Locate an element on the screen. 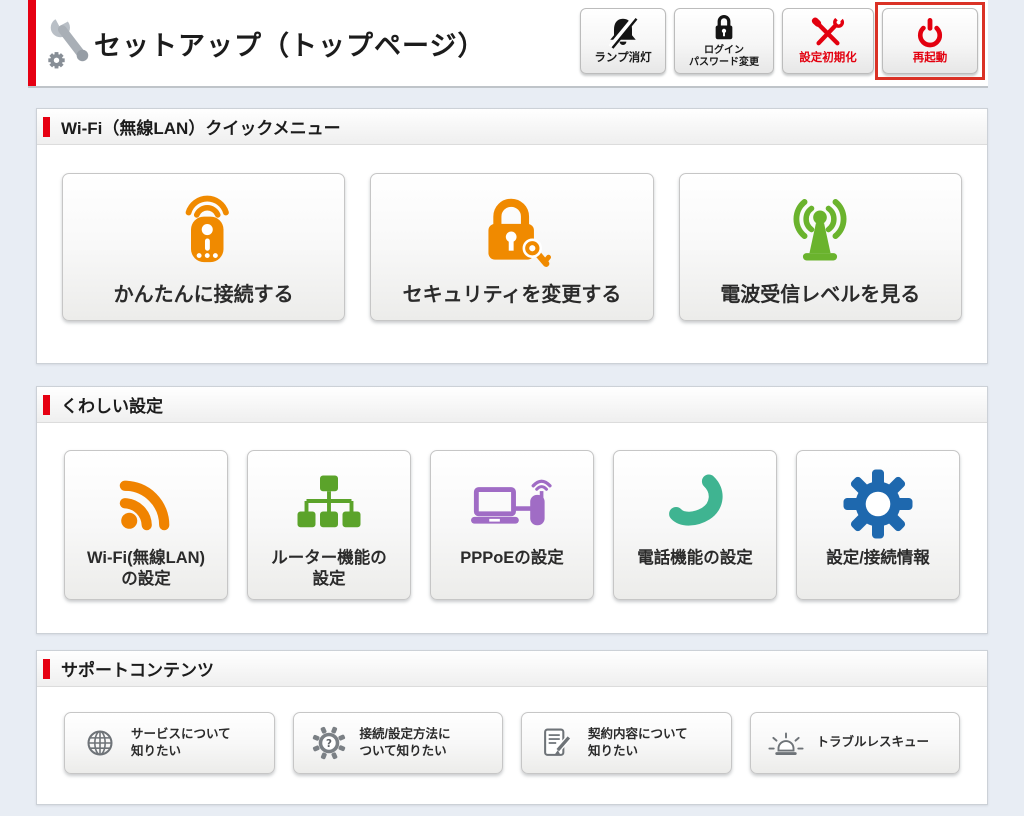 This screenshot has width=1024, height=816. contract-details-button: 契約内容について 知りたい is located at coordinates (626, 743).